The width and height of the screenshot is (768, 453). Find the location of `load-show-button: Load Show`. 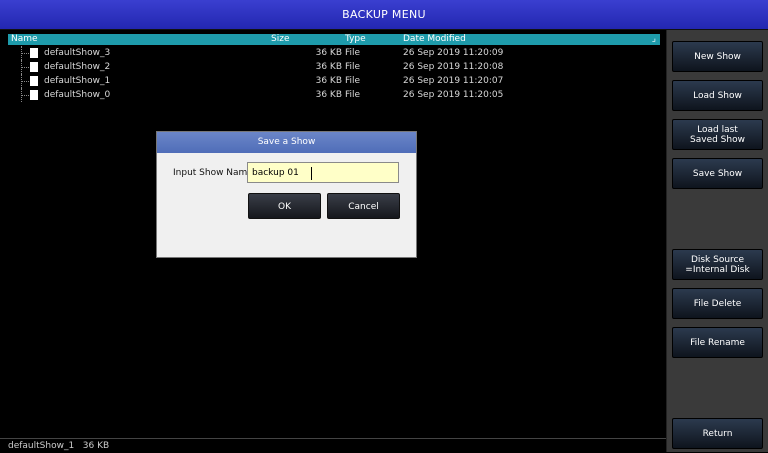

load-show-button: Load Show is located at coordinates (717, 95).